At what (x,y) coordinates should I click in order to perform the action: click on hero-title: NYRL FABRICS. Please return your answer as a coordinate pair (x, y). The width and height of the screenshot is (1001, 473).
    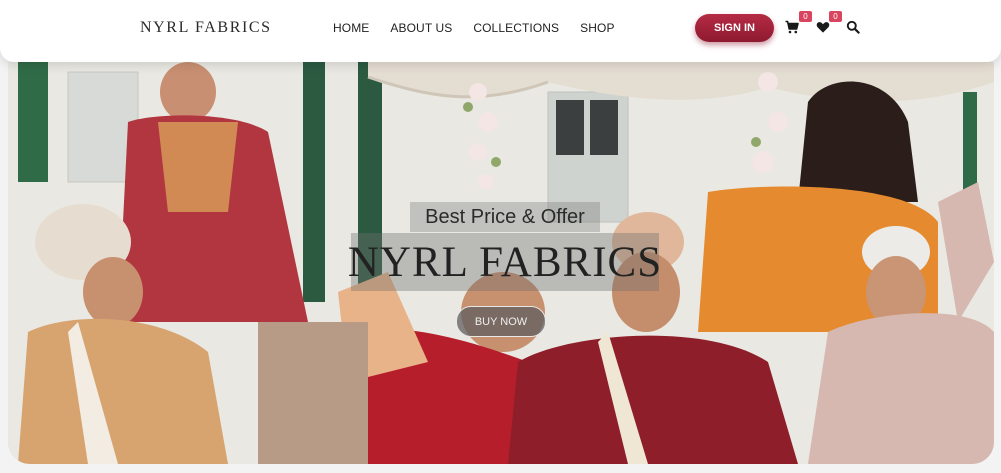
    Looking at the image, I should click on (504, 262).